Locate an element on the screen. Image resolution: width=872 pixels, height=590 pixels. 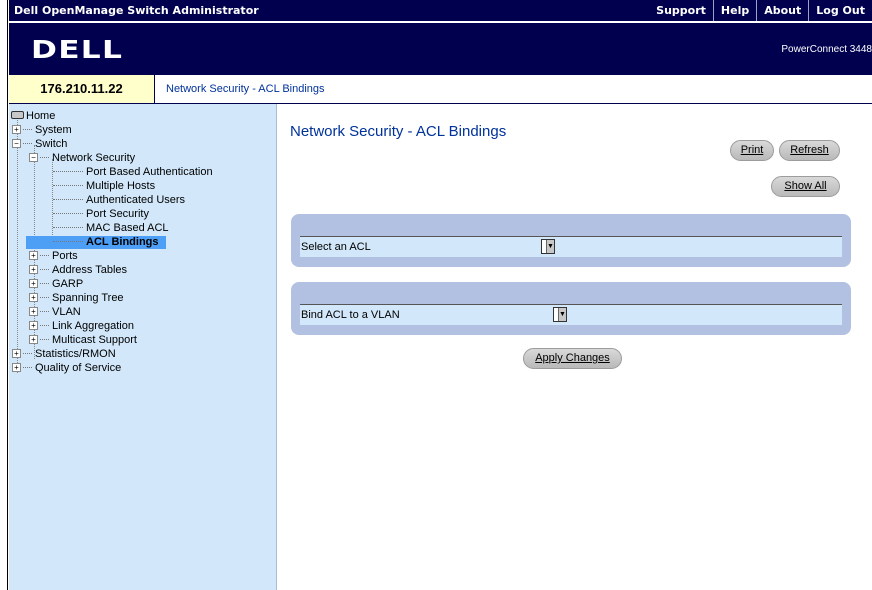
tree-port-based-authentication: Port Based Authentication is located at coordinates (133, 172).